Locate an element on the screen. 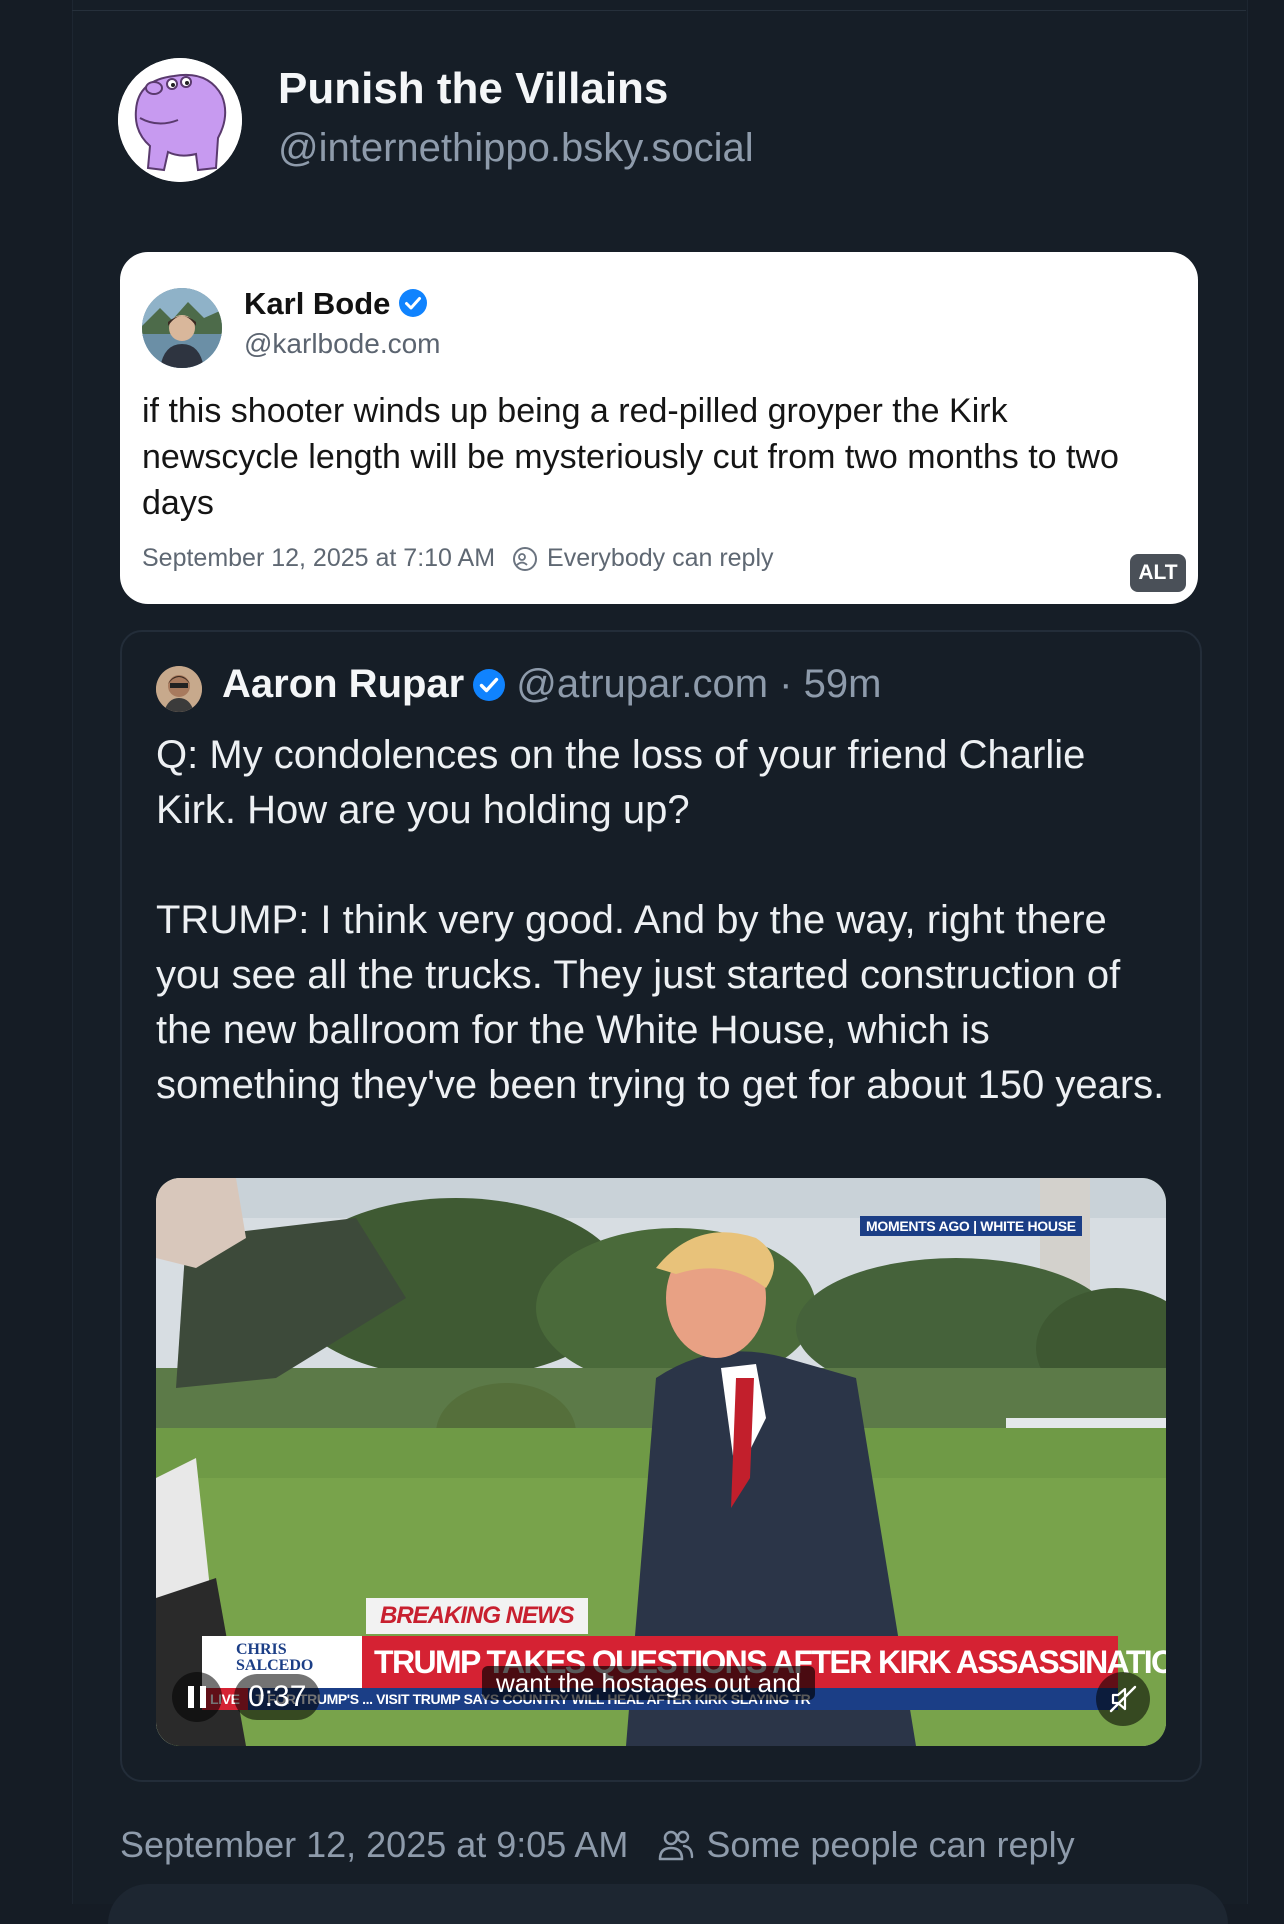 This screenshot has width=1284, height=1924. people-icon is located at coordinates (676, 1845).